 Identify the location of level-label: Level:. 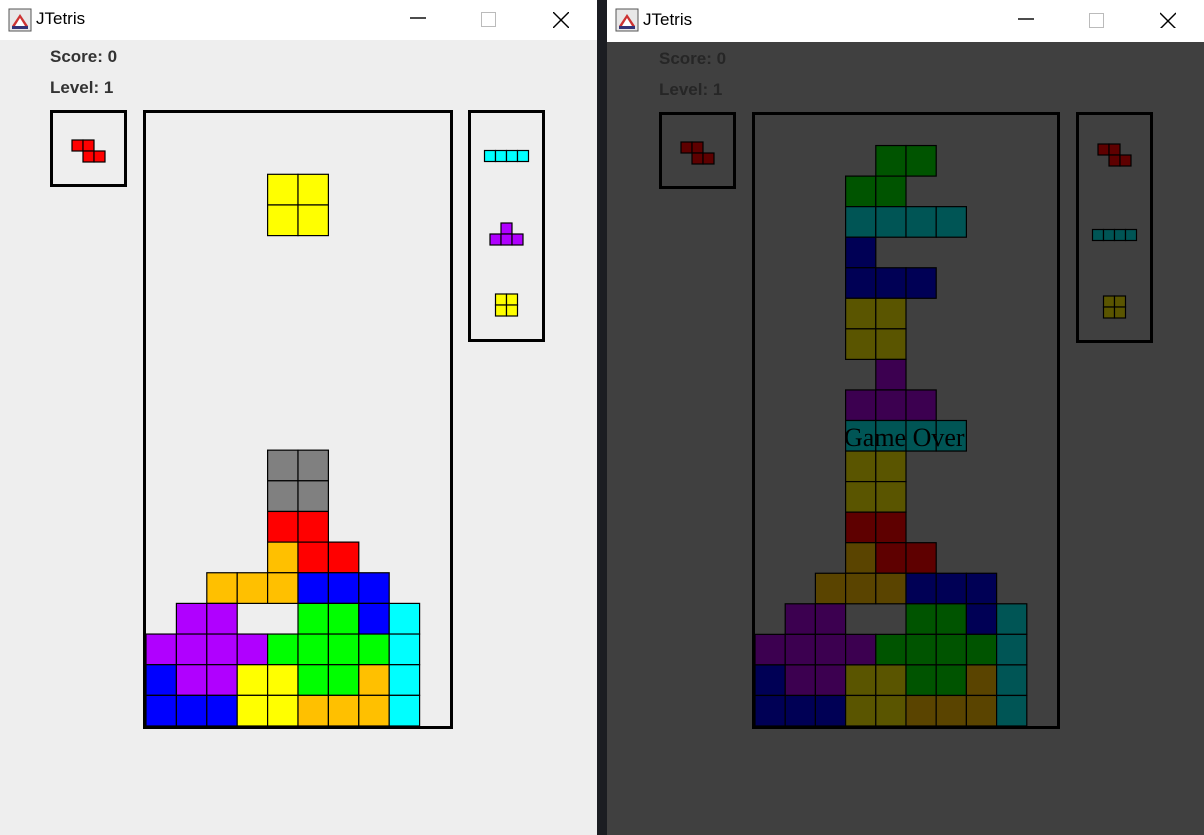
(684, 89).